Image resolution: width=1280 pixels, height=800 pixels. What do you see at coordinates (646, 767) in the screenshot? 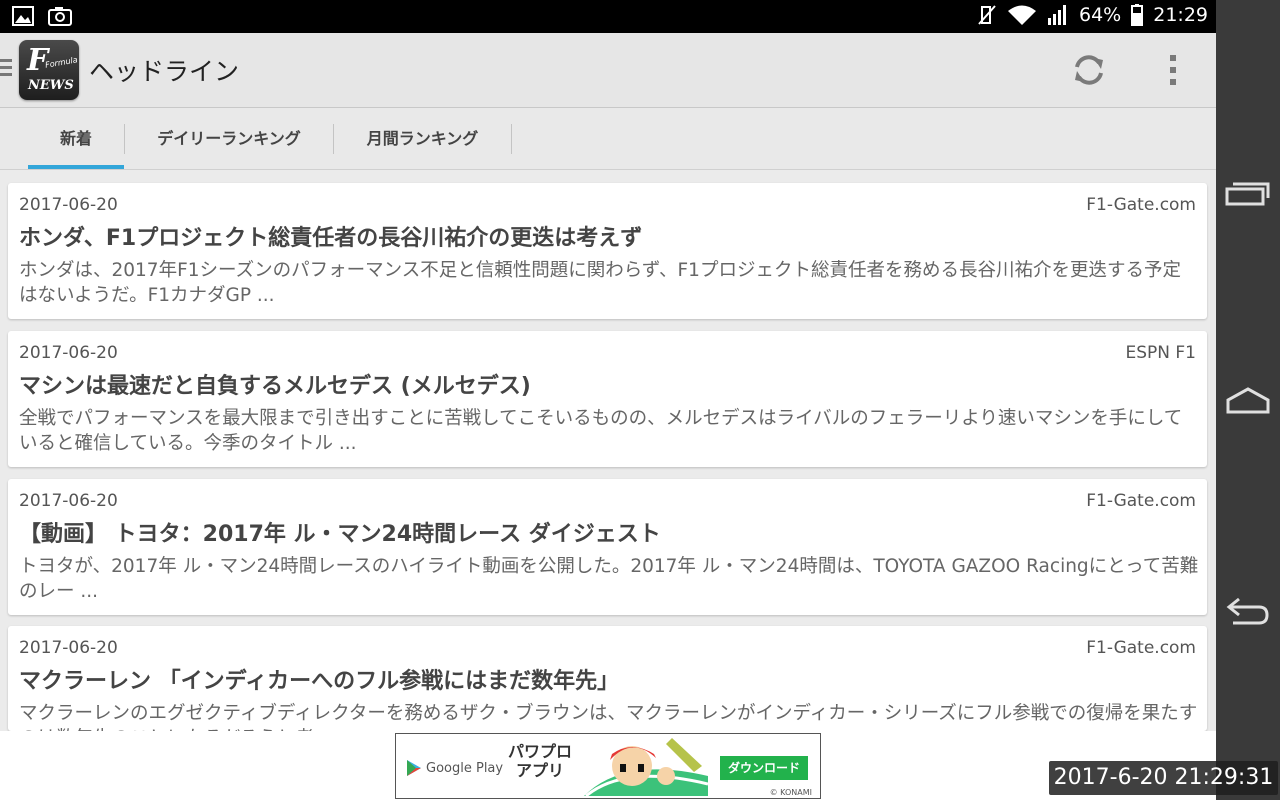
I see `ad-character-illustration` at bounding box center [646, 767].